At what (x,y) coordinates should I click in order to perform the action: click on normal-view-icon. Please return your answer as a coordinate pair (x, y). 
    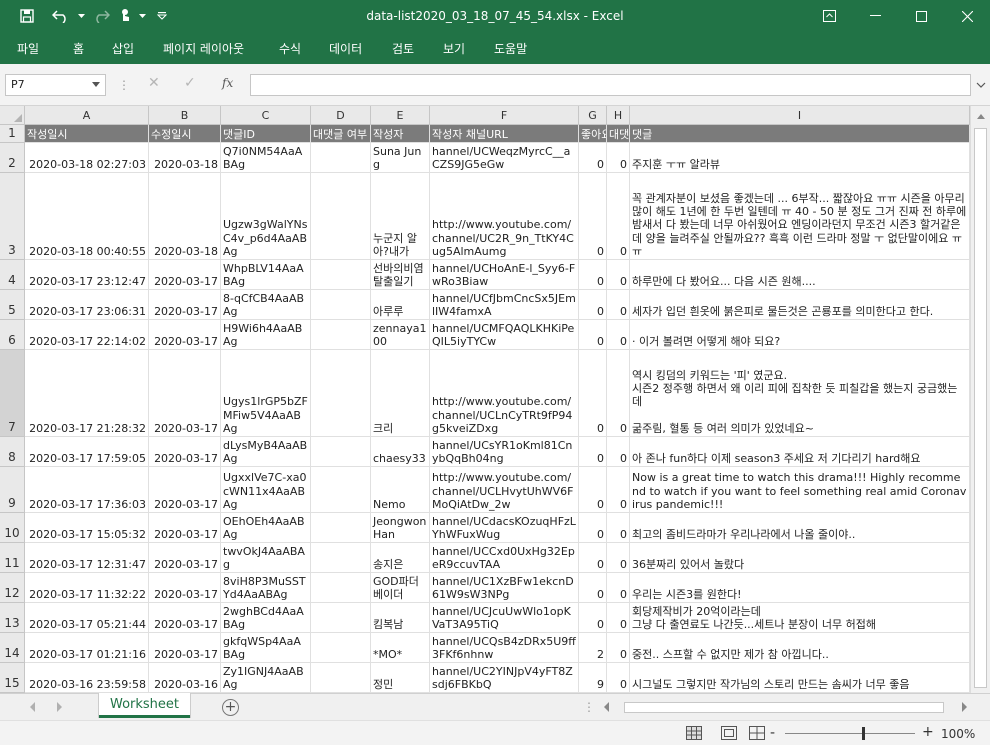
    Looking at the image, I should click on (694, 733).